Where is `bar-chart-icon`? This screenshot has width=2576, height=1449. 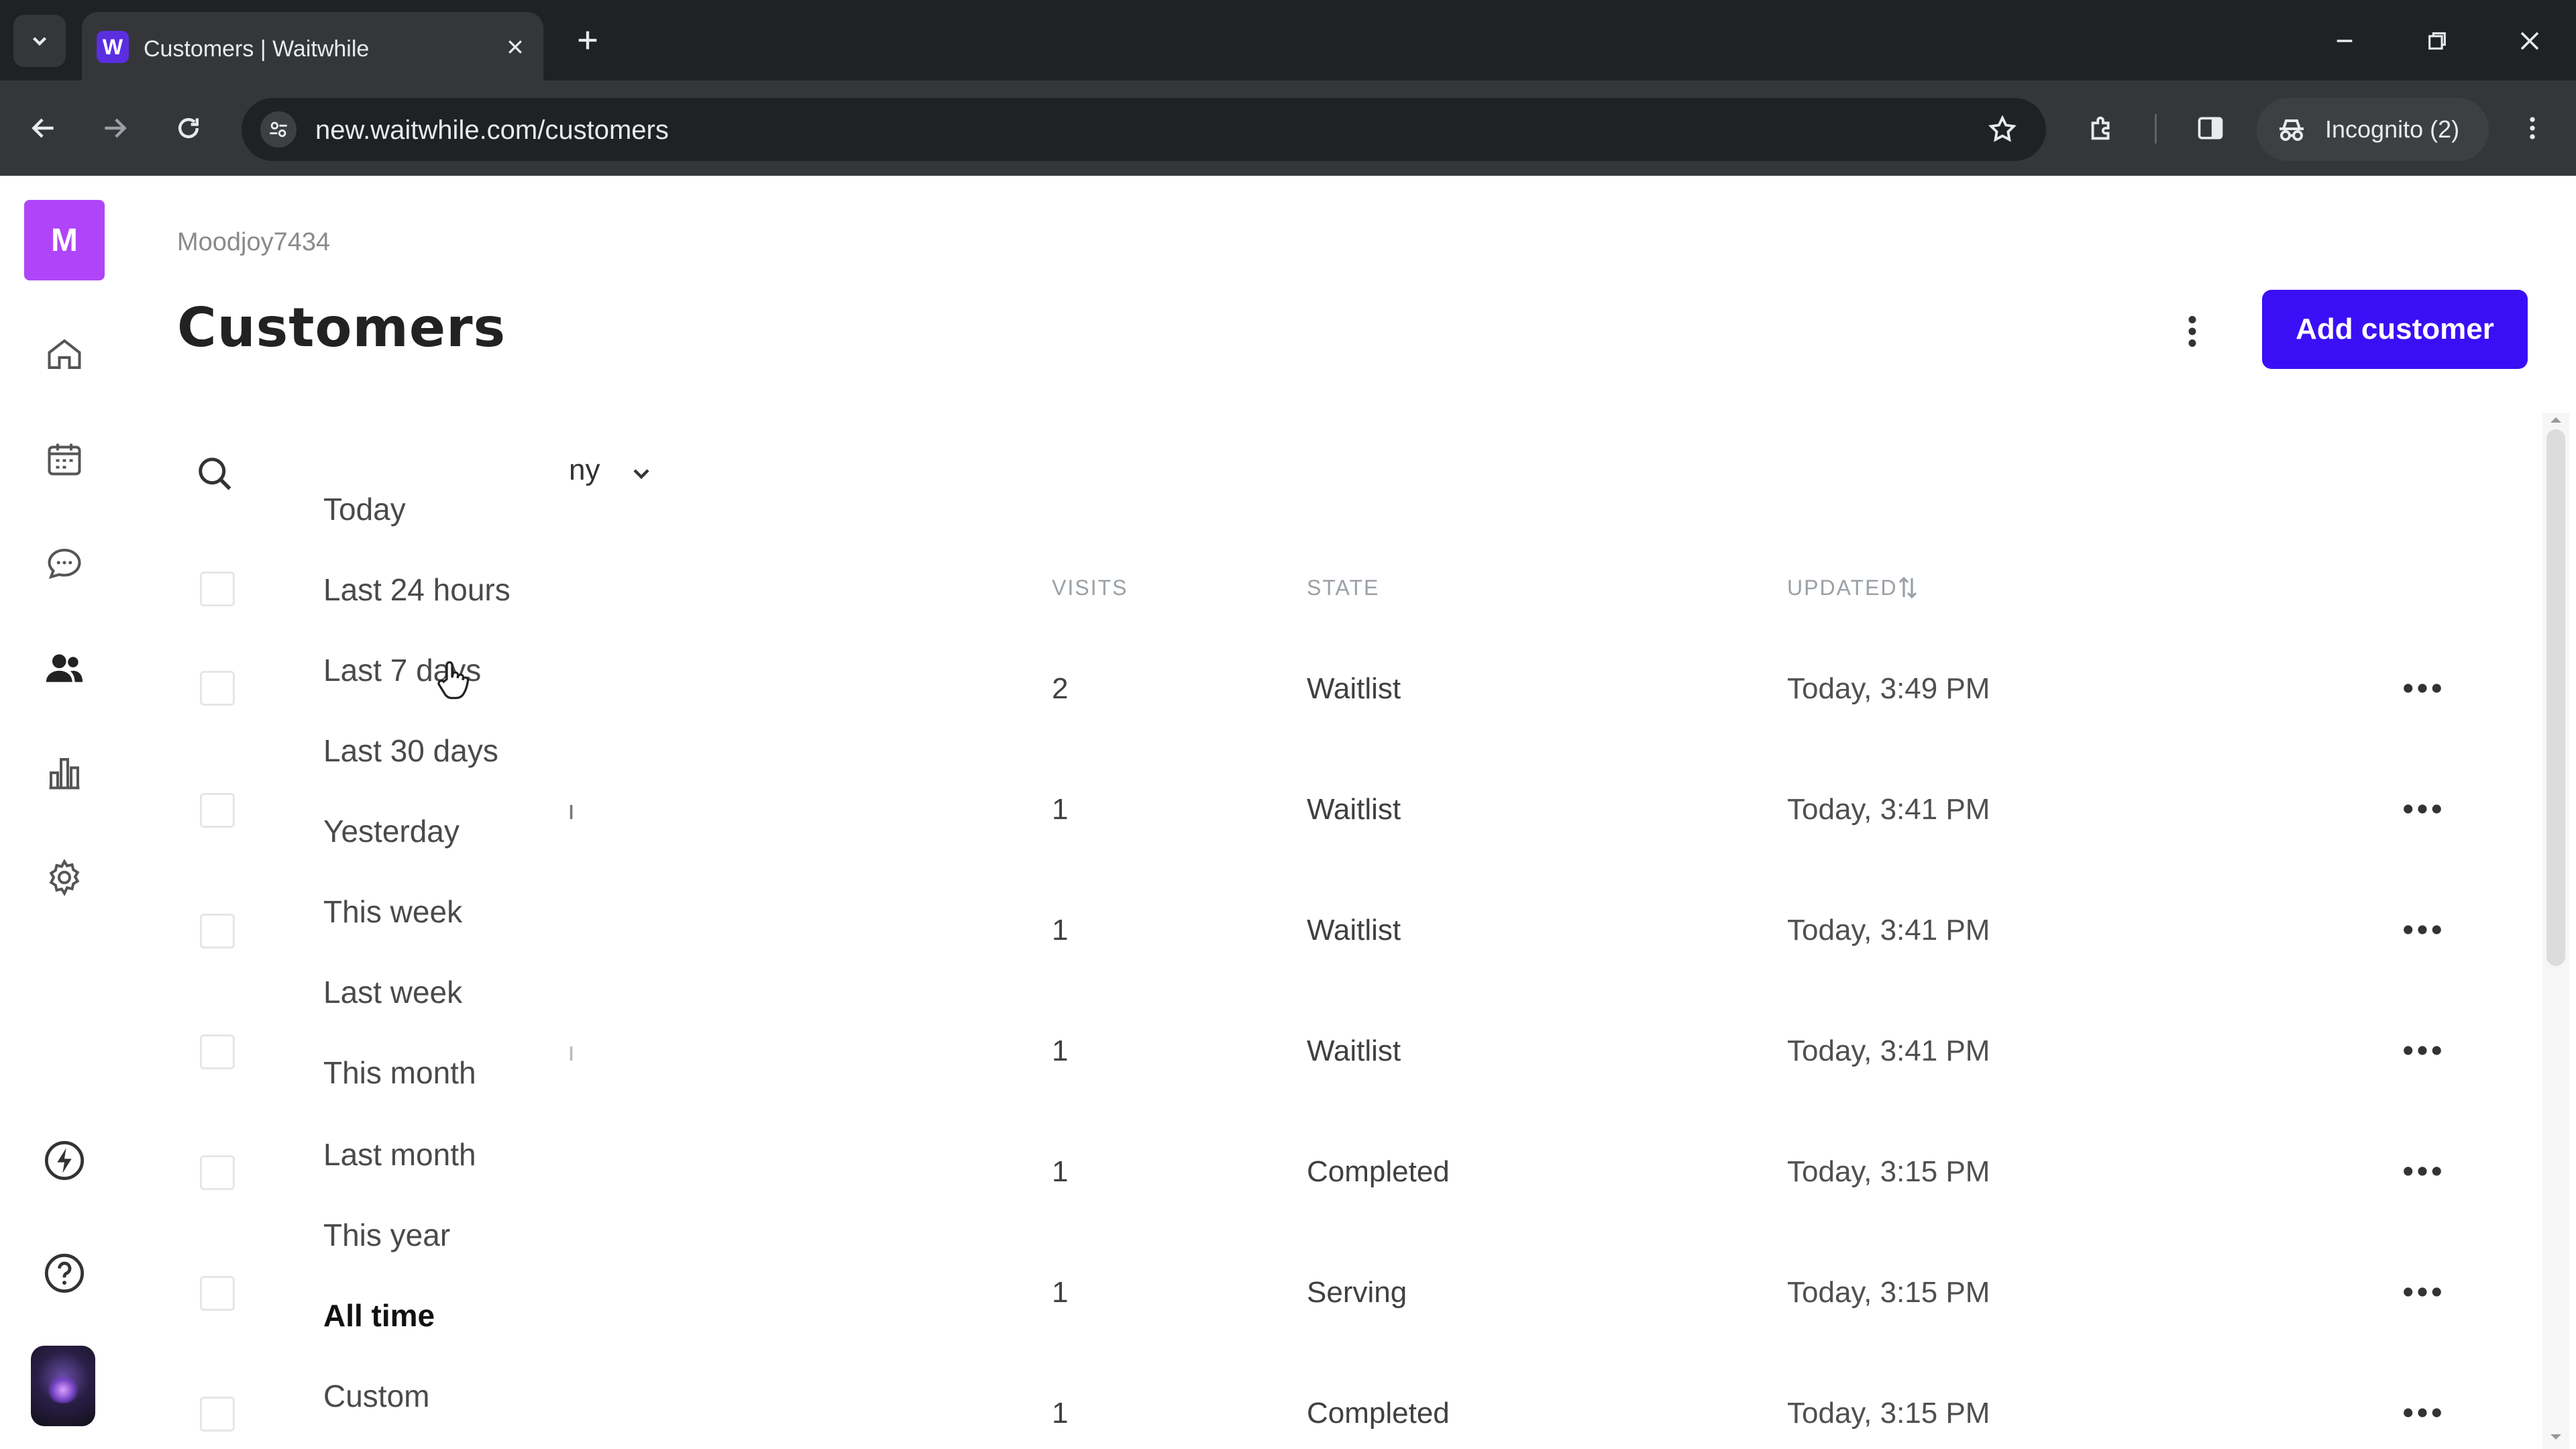 bar-chart-icon is located at coordinates (64, 774).